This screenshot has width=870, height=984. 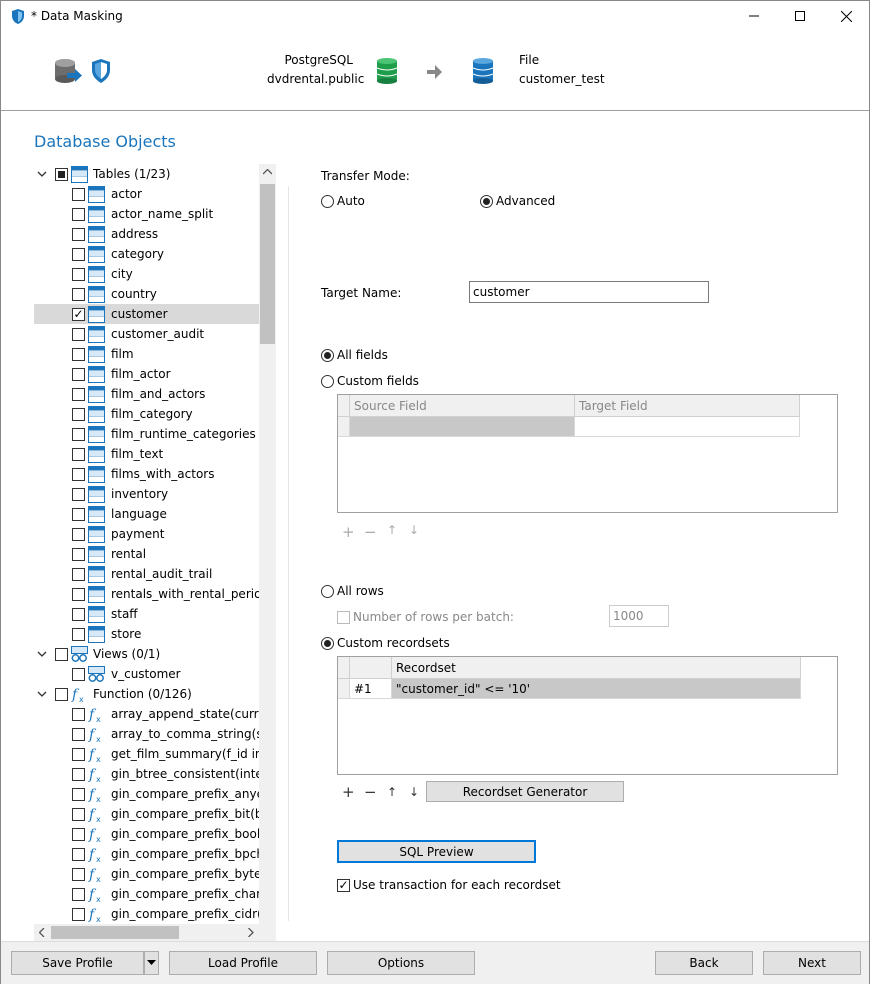 I want to click on tree-group-views: Views (0/1), so click(x=146, y=654).